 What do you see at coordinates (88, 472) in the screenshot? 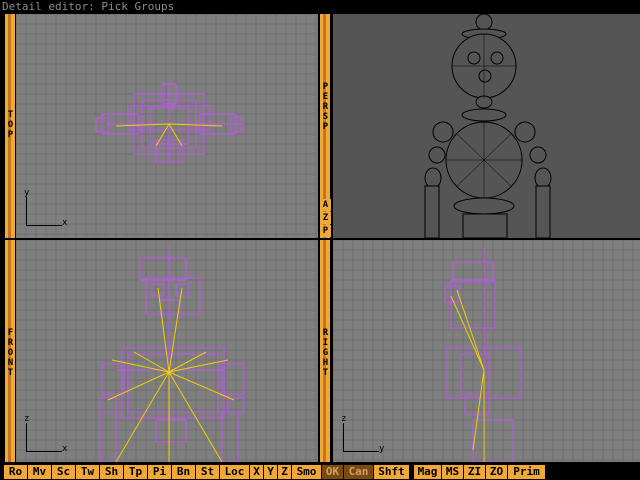
I see `toolbar-button-twist: Tw` at bounding box center [88, 472].